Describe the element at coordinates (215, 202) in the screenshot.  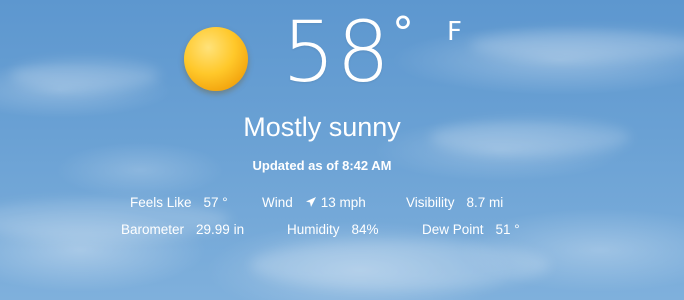
I see `feels-like-value: 57 °` at that location.